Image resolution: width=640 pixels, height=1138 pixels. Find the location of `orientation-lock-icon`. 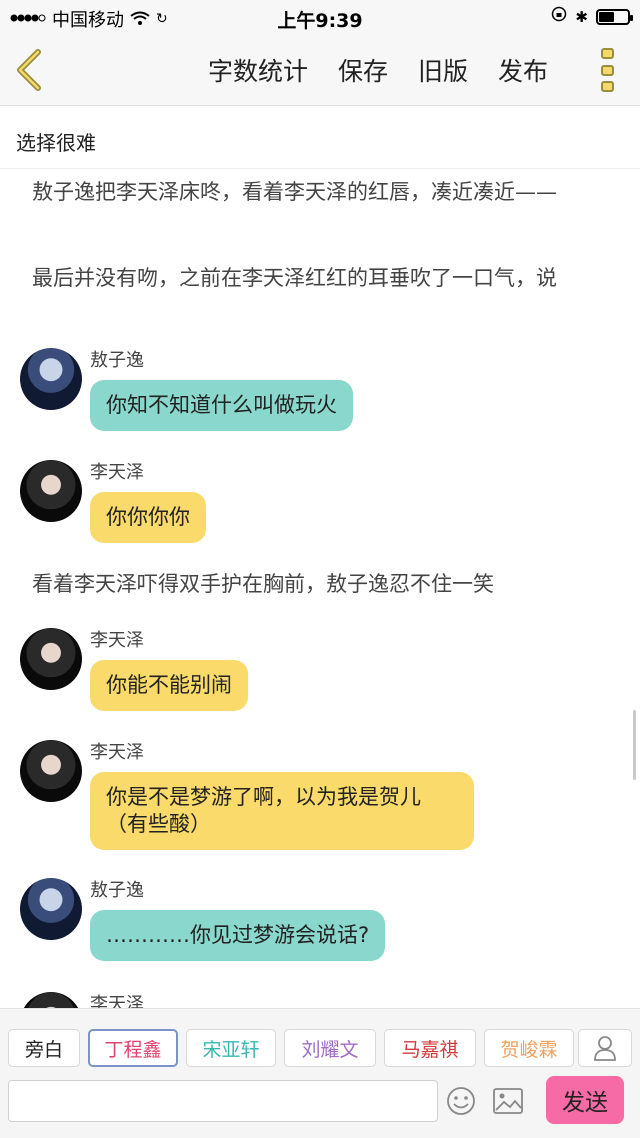

orientation-lock-icon is located at coordinates (559, 16).